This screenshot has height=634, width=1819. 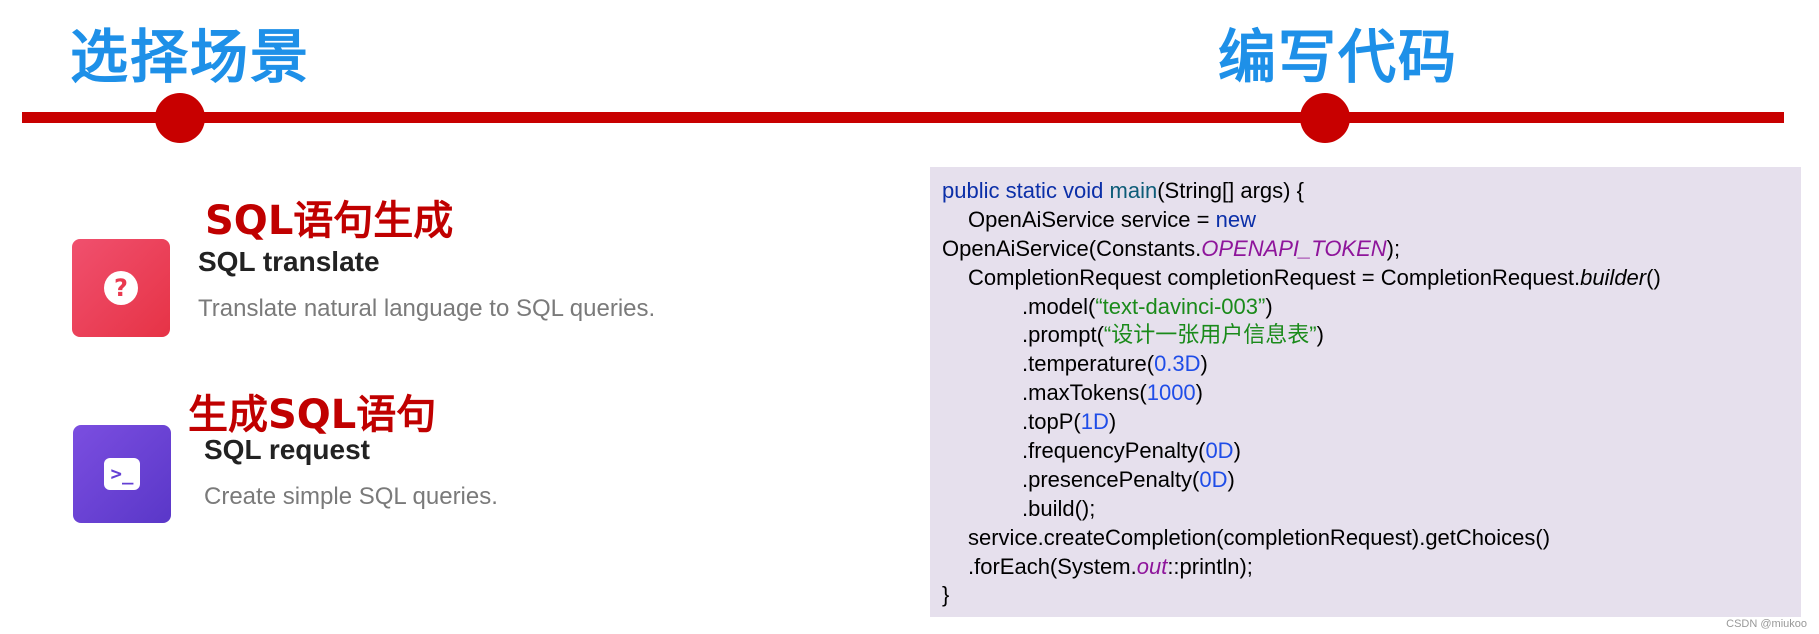 I want to click on code-text: .prompt(, so click(x=1063, y=335).